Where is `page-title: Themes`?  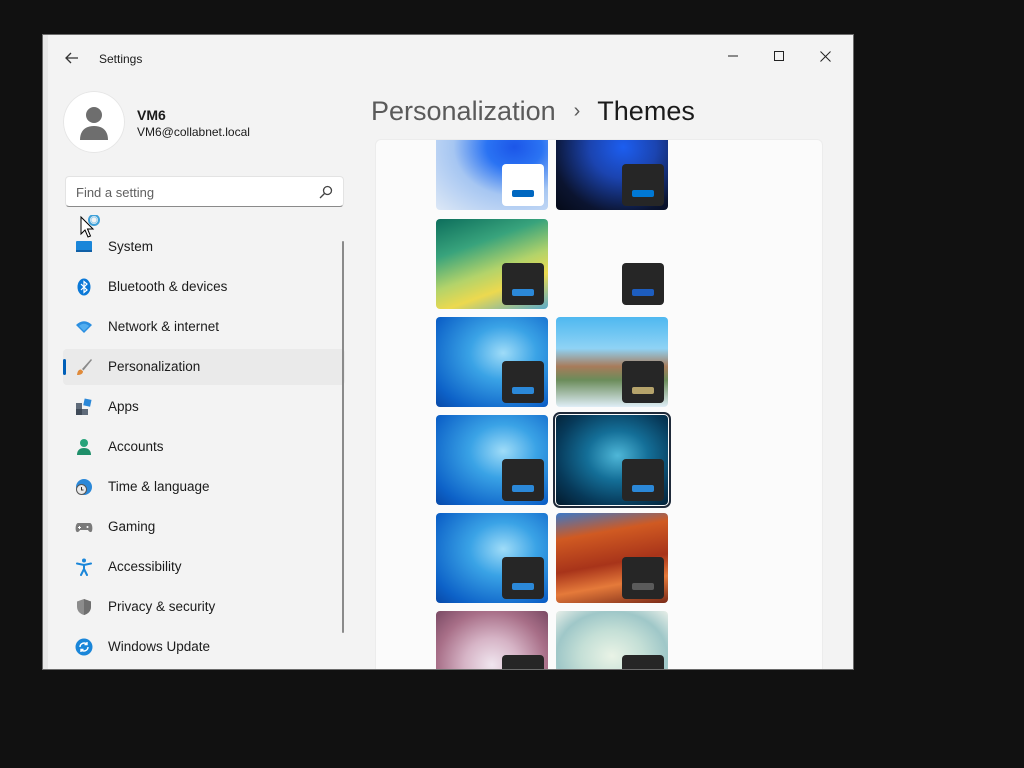
page-title: Themes is located at coordinates (646, 110).